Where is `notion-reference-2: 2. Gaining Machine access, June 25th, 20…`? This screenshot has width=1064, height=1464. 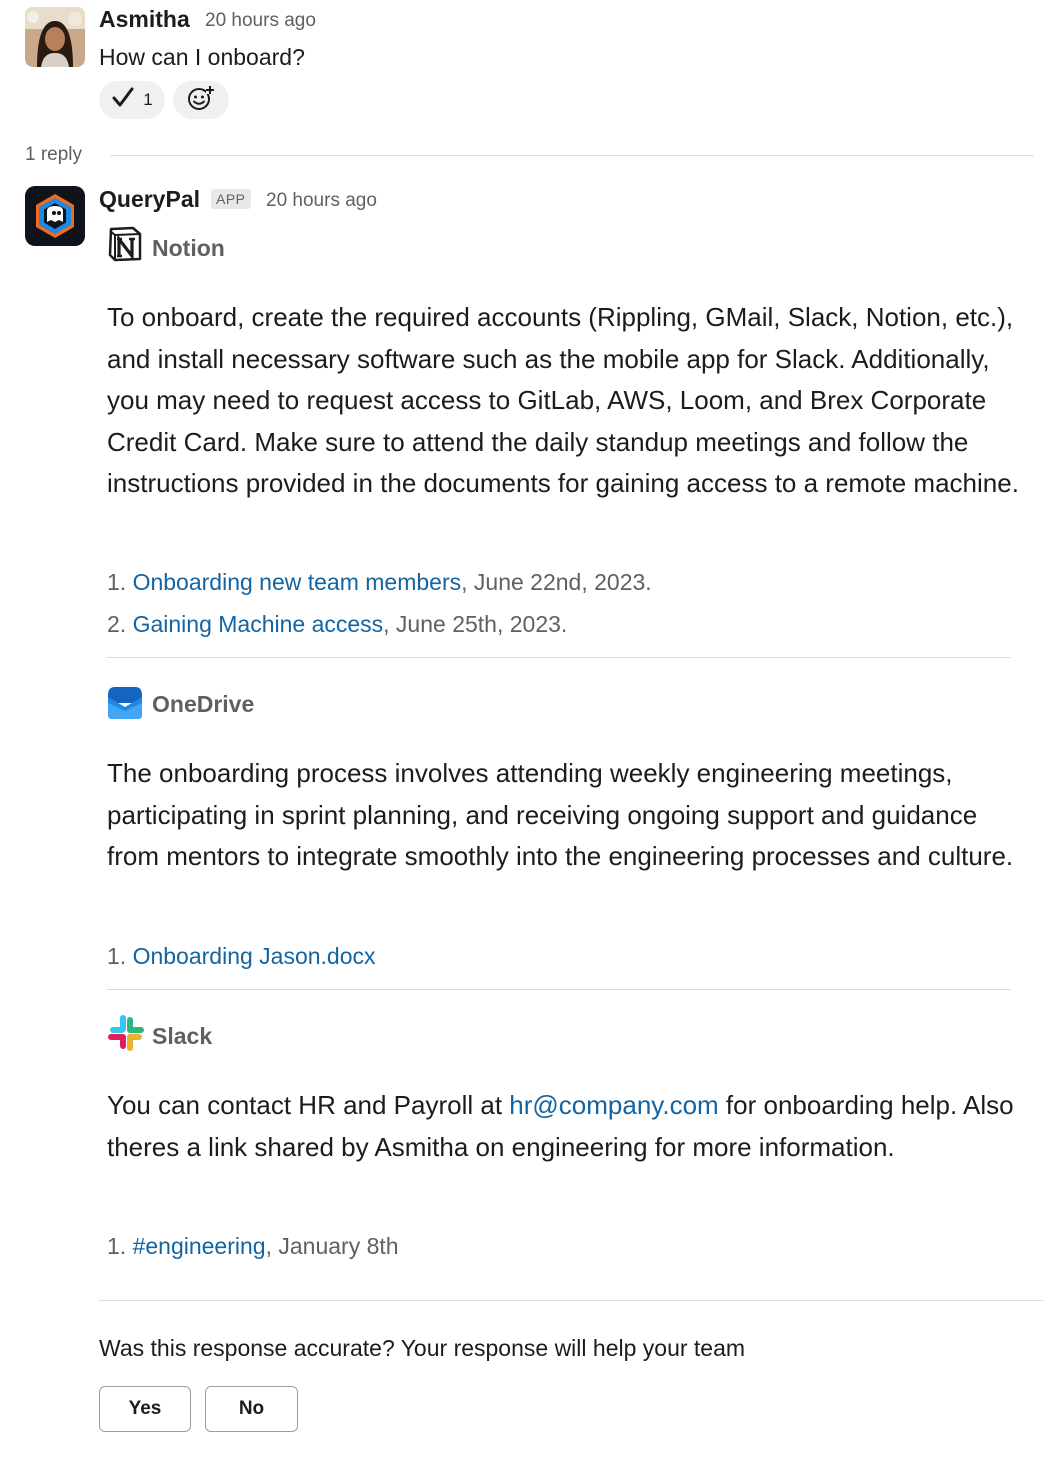 notion-reference-2: 2. Gaining Machine access, June 25th, 20… is located at coordinates (337, 624).